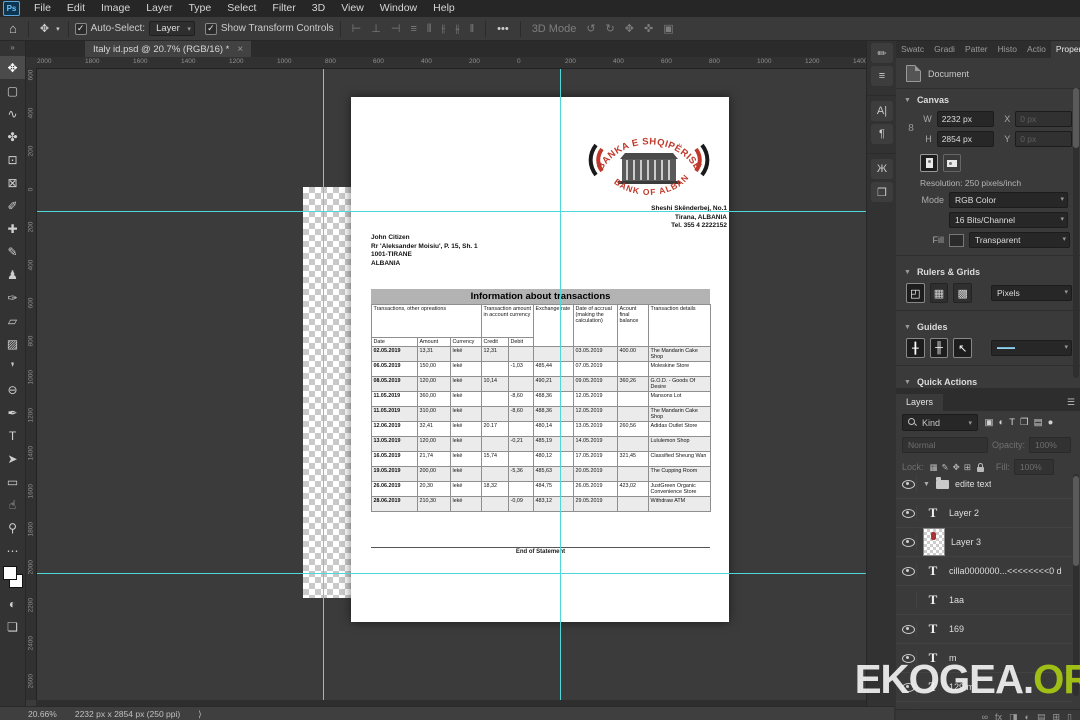 The width and height of the screenshot is (1080, 720). What do you see at coordinates (10, 573) in the screenshot?
I see `foreground-color-swatch` at bounding box center [10, 573].